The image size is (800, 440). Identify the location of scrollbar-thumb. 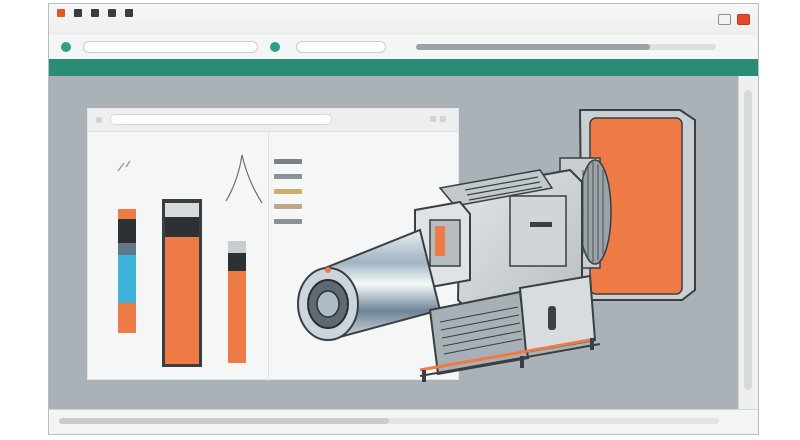
(748, 240).